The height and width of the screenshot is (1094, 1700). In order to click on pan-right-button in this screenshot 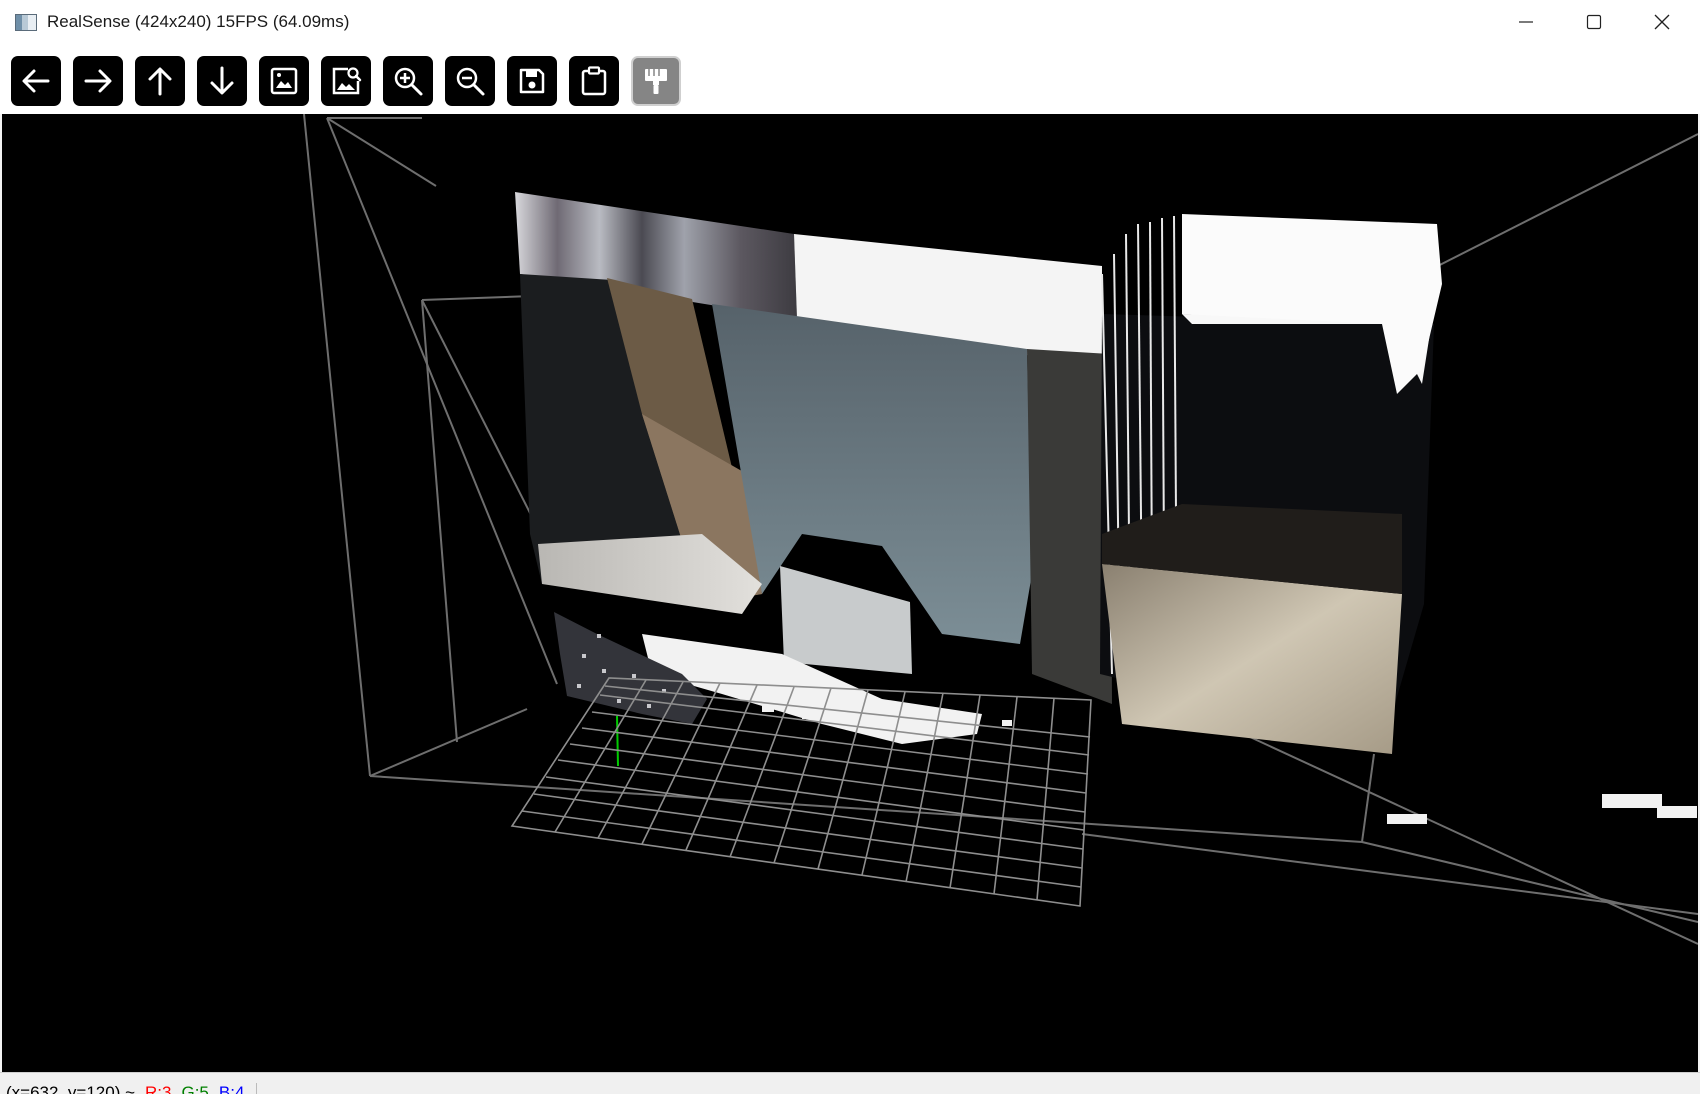, I will do `click(98, 81)`.